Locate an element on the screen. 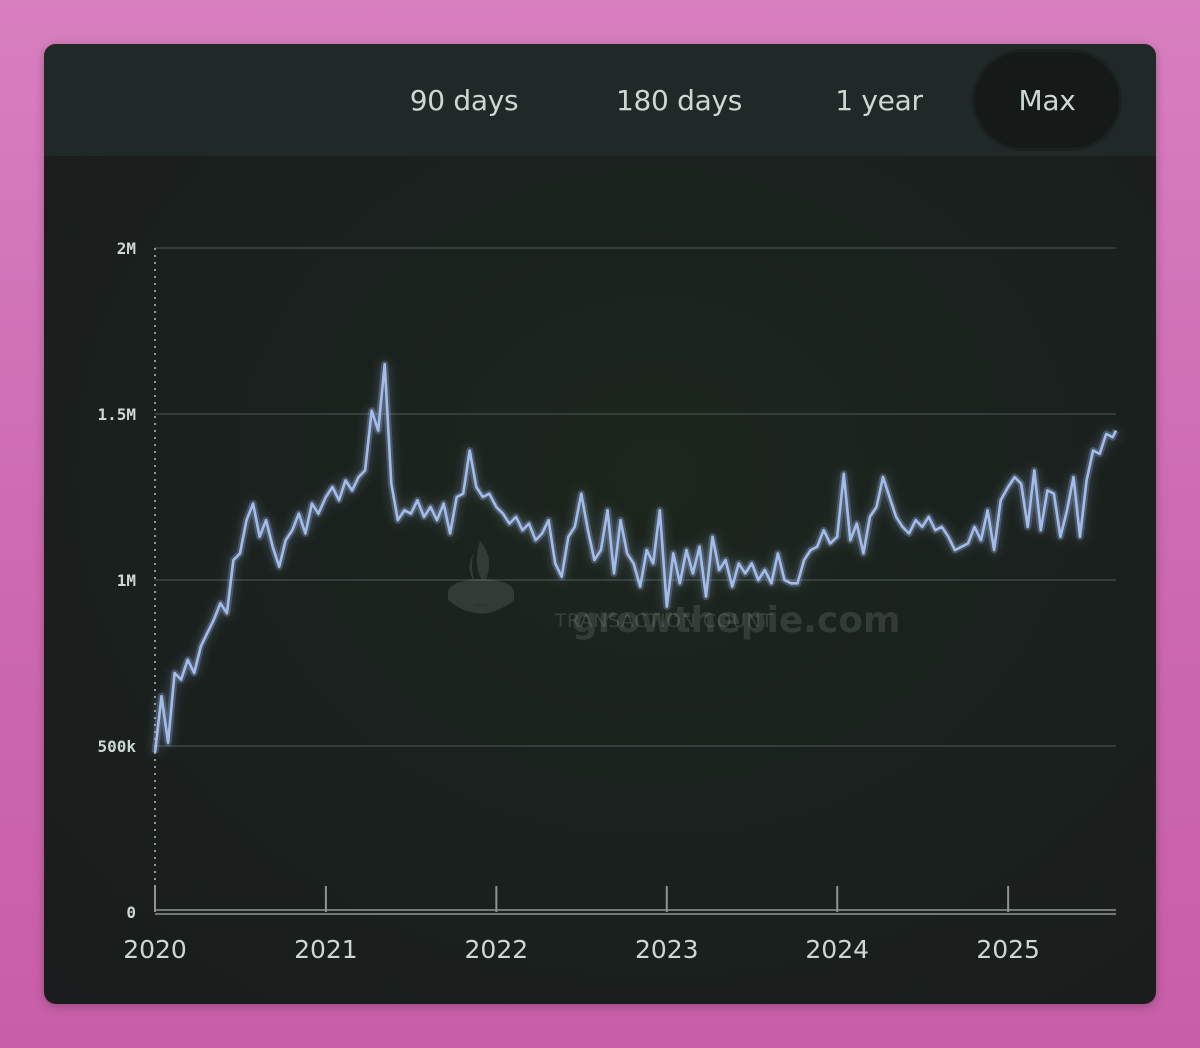 The image size is (1200, 1048). y-tick-label: 1M is located at coordinates (126, 580).